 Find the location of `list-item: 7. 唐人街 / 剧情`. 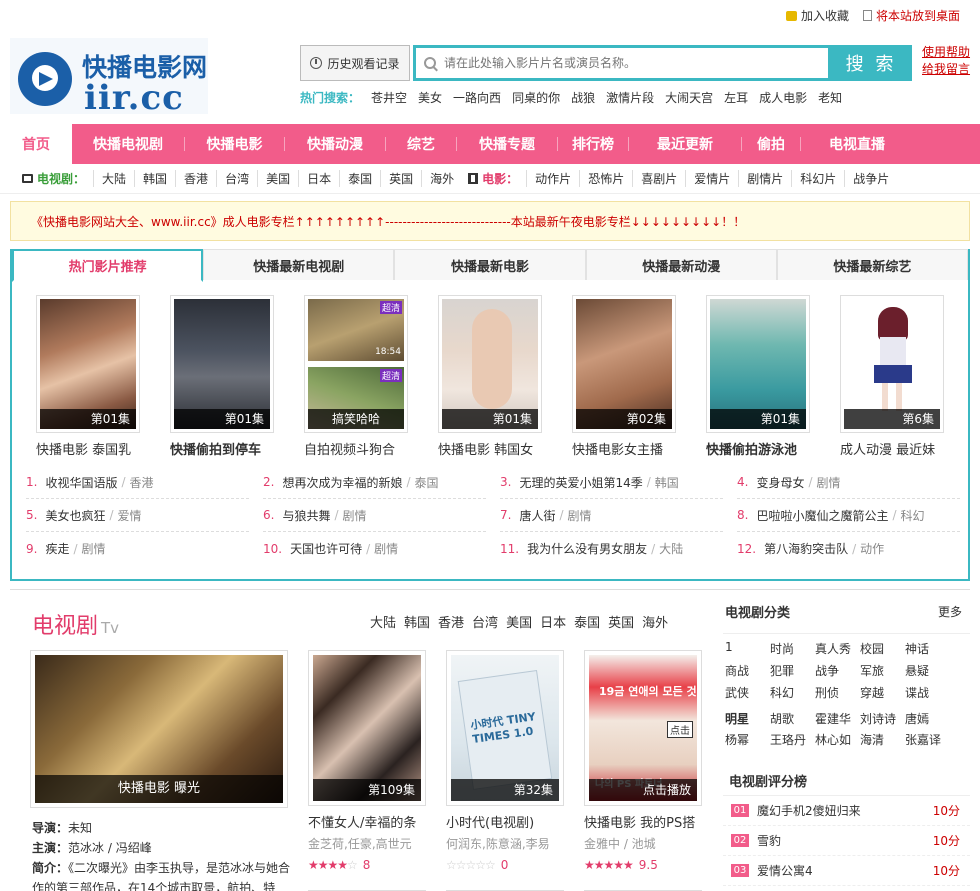

list-item: 7. 唐人街 / 剧情 is located at coordinates (611, 515).